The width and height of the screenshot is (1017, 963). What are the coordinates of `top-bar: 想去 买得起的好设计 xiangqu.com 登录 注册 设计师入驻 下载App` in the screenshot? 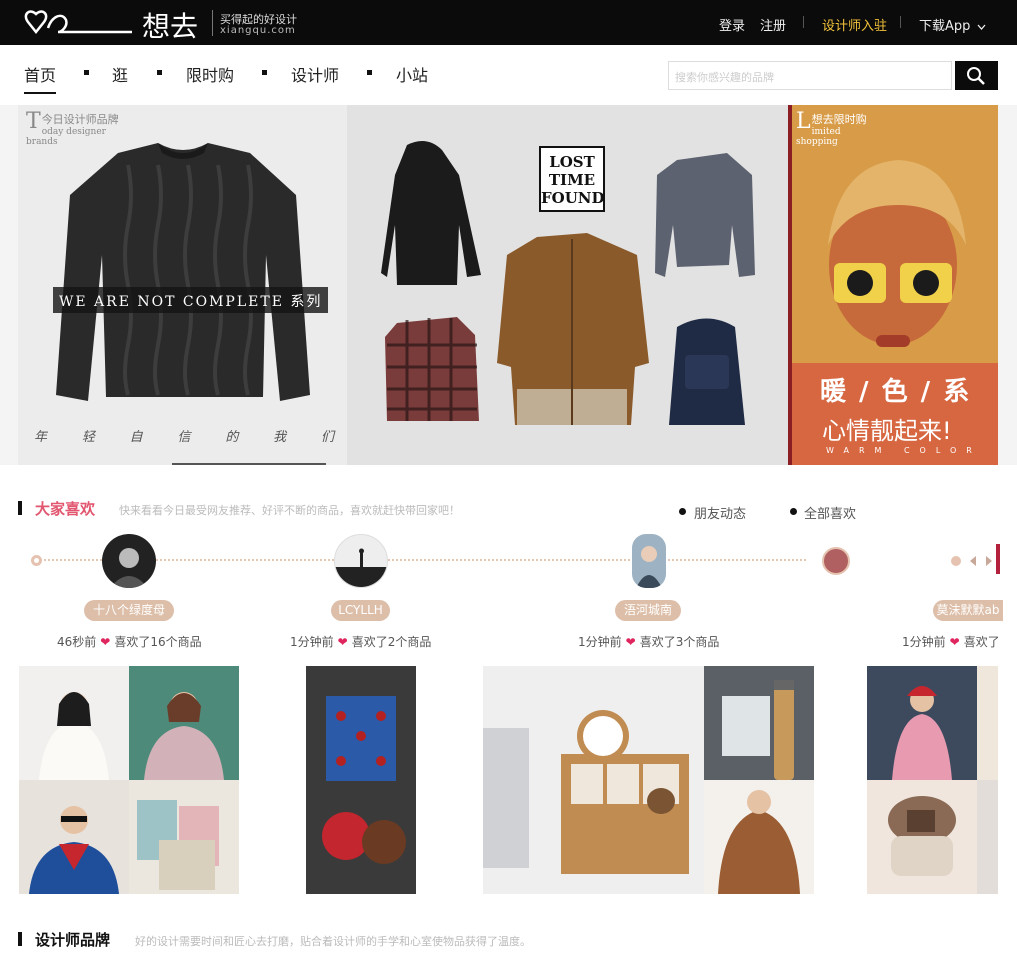 It's located at (508, 22).